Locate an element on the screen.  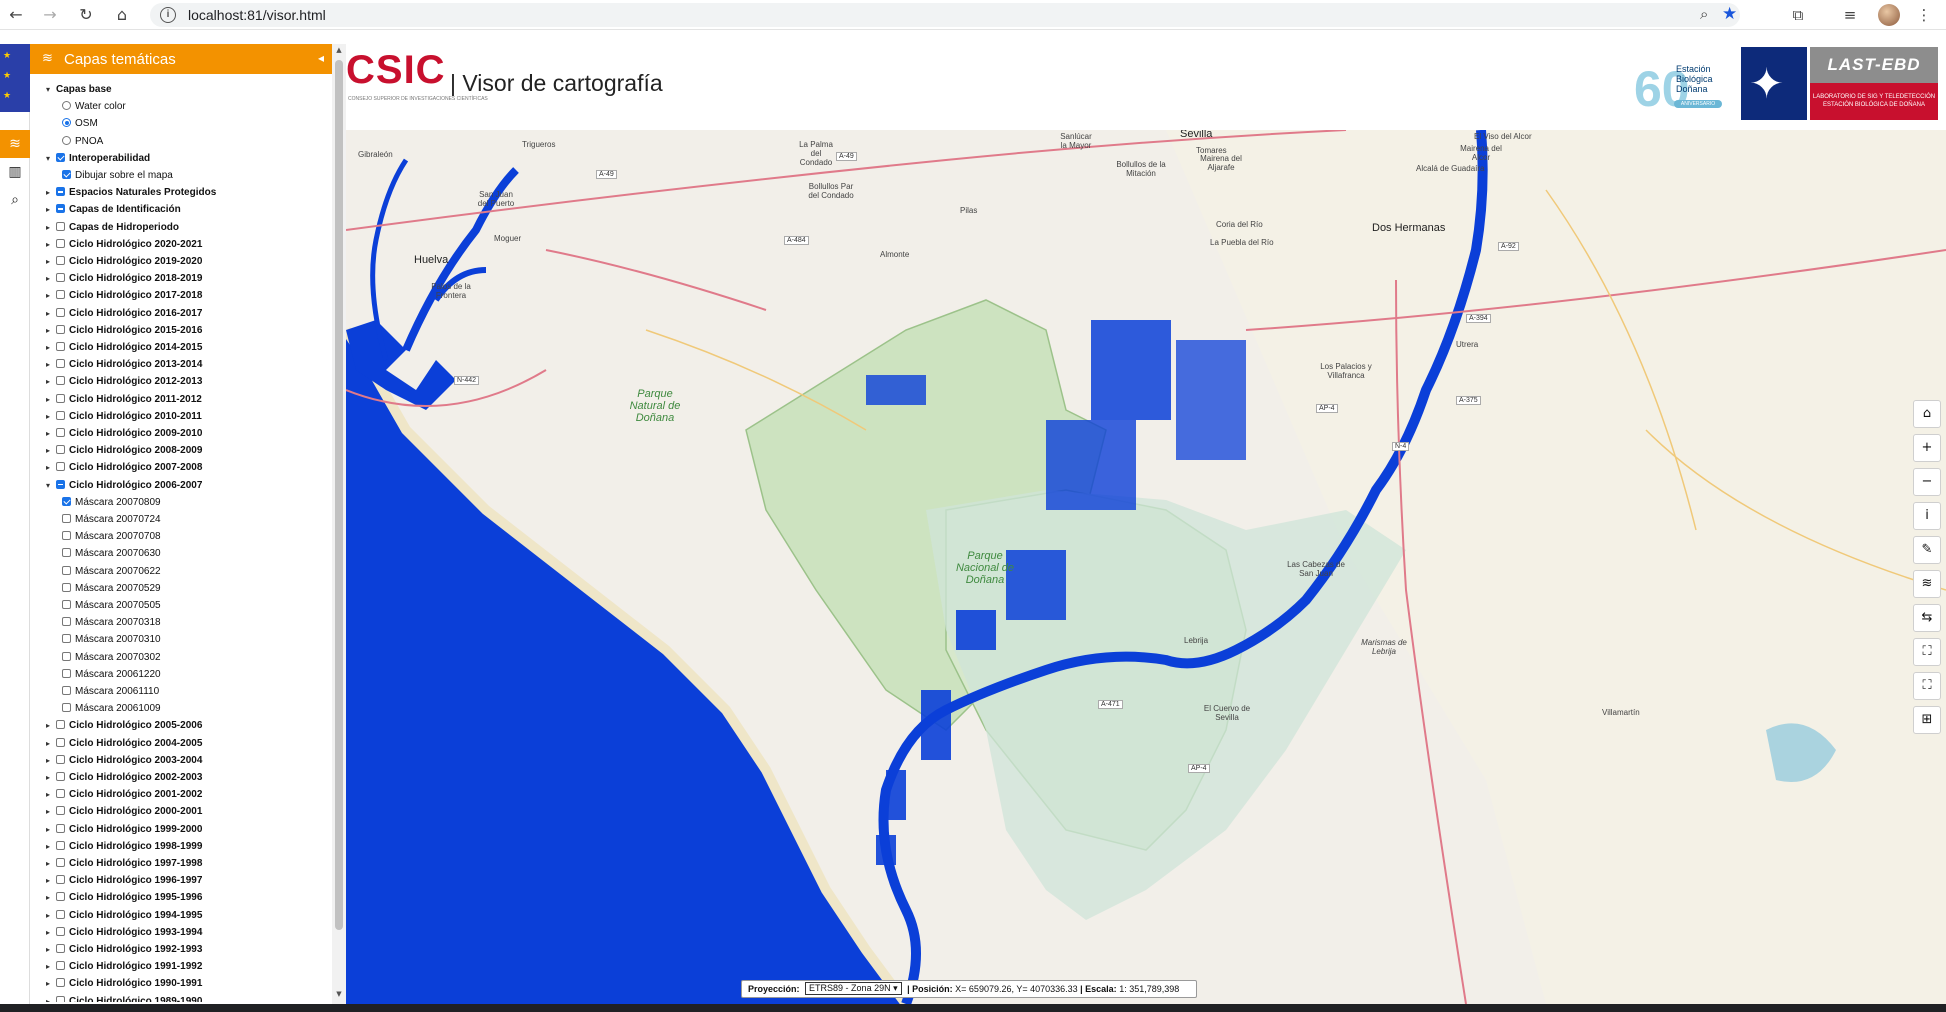
layer-group-row: ▸ Ciclo Hidrológico 2008-2009 is located at coordinates (124, 450).